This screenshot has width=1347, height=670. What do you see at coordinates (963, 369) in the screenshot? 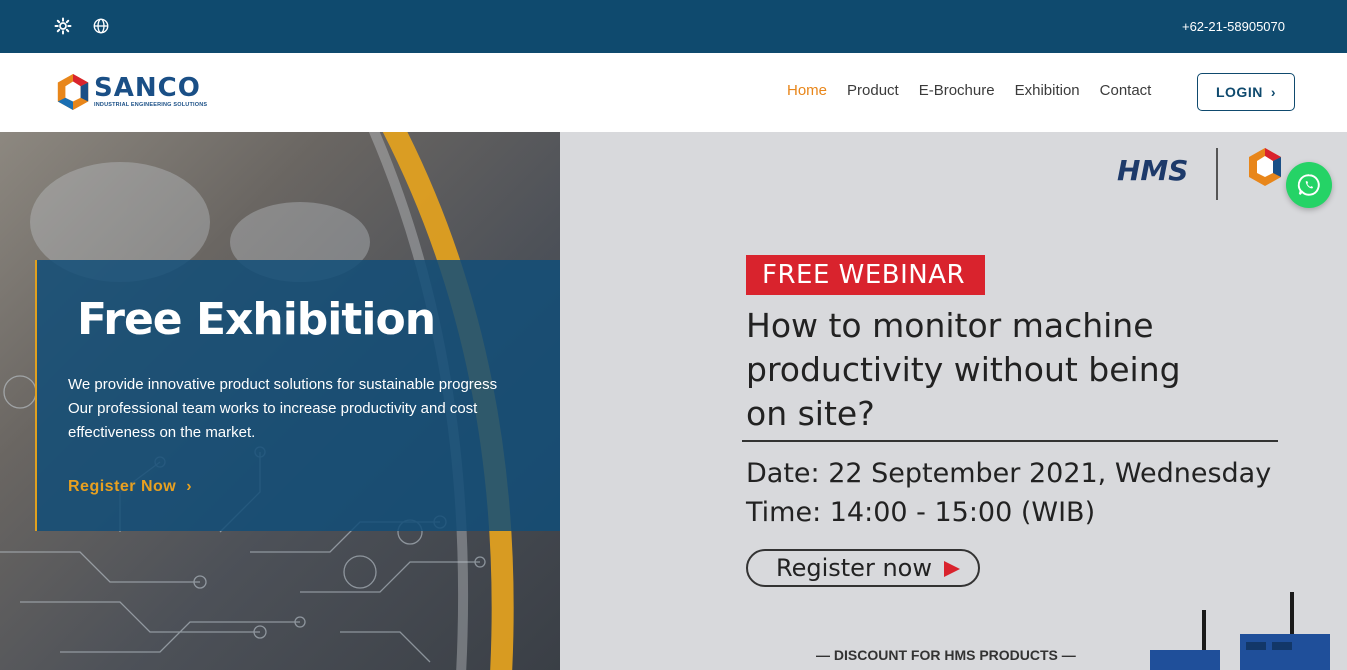
I see `headline-line-2: productivity without being` at bounding box center [963, 369].